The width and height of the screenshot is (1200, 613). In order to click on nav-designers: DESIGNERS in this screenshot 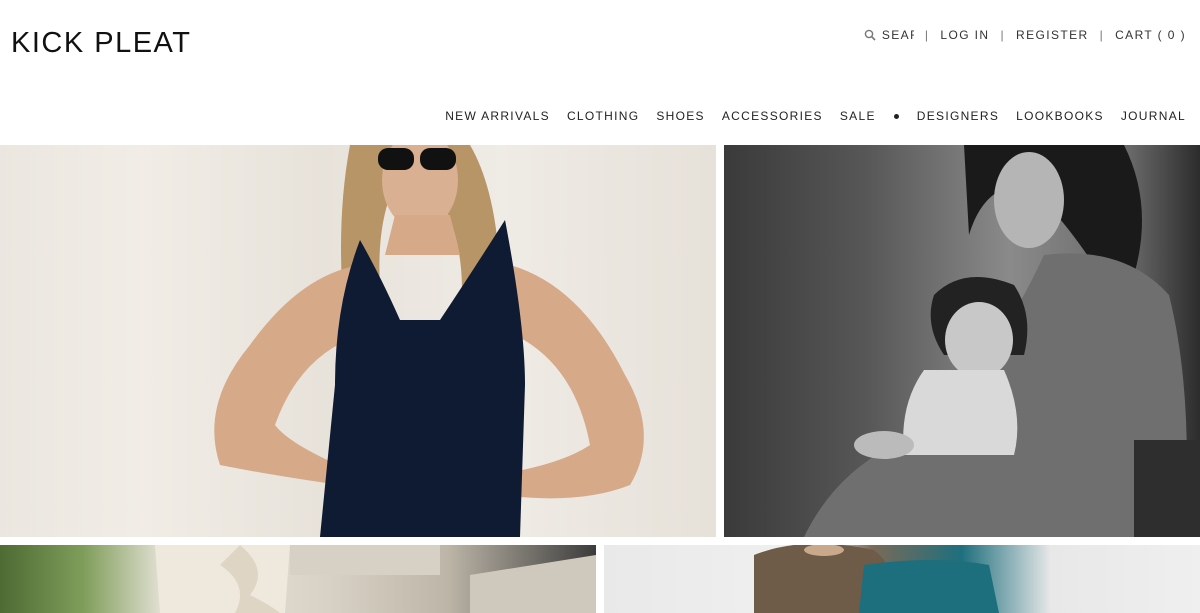, I will do `click(958, 116)`.